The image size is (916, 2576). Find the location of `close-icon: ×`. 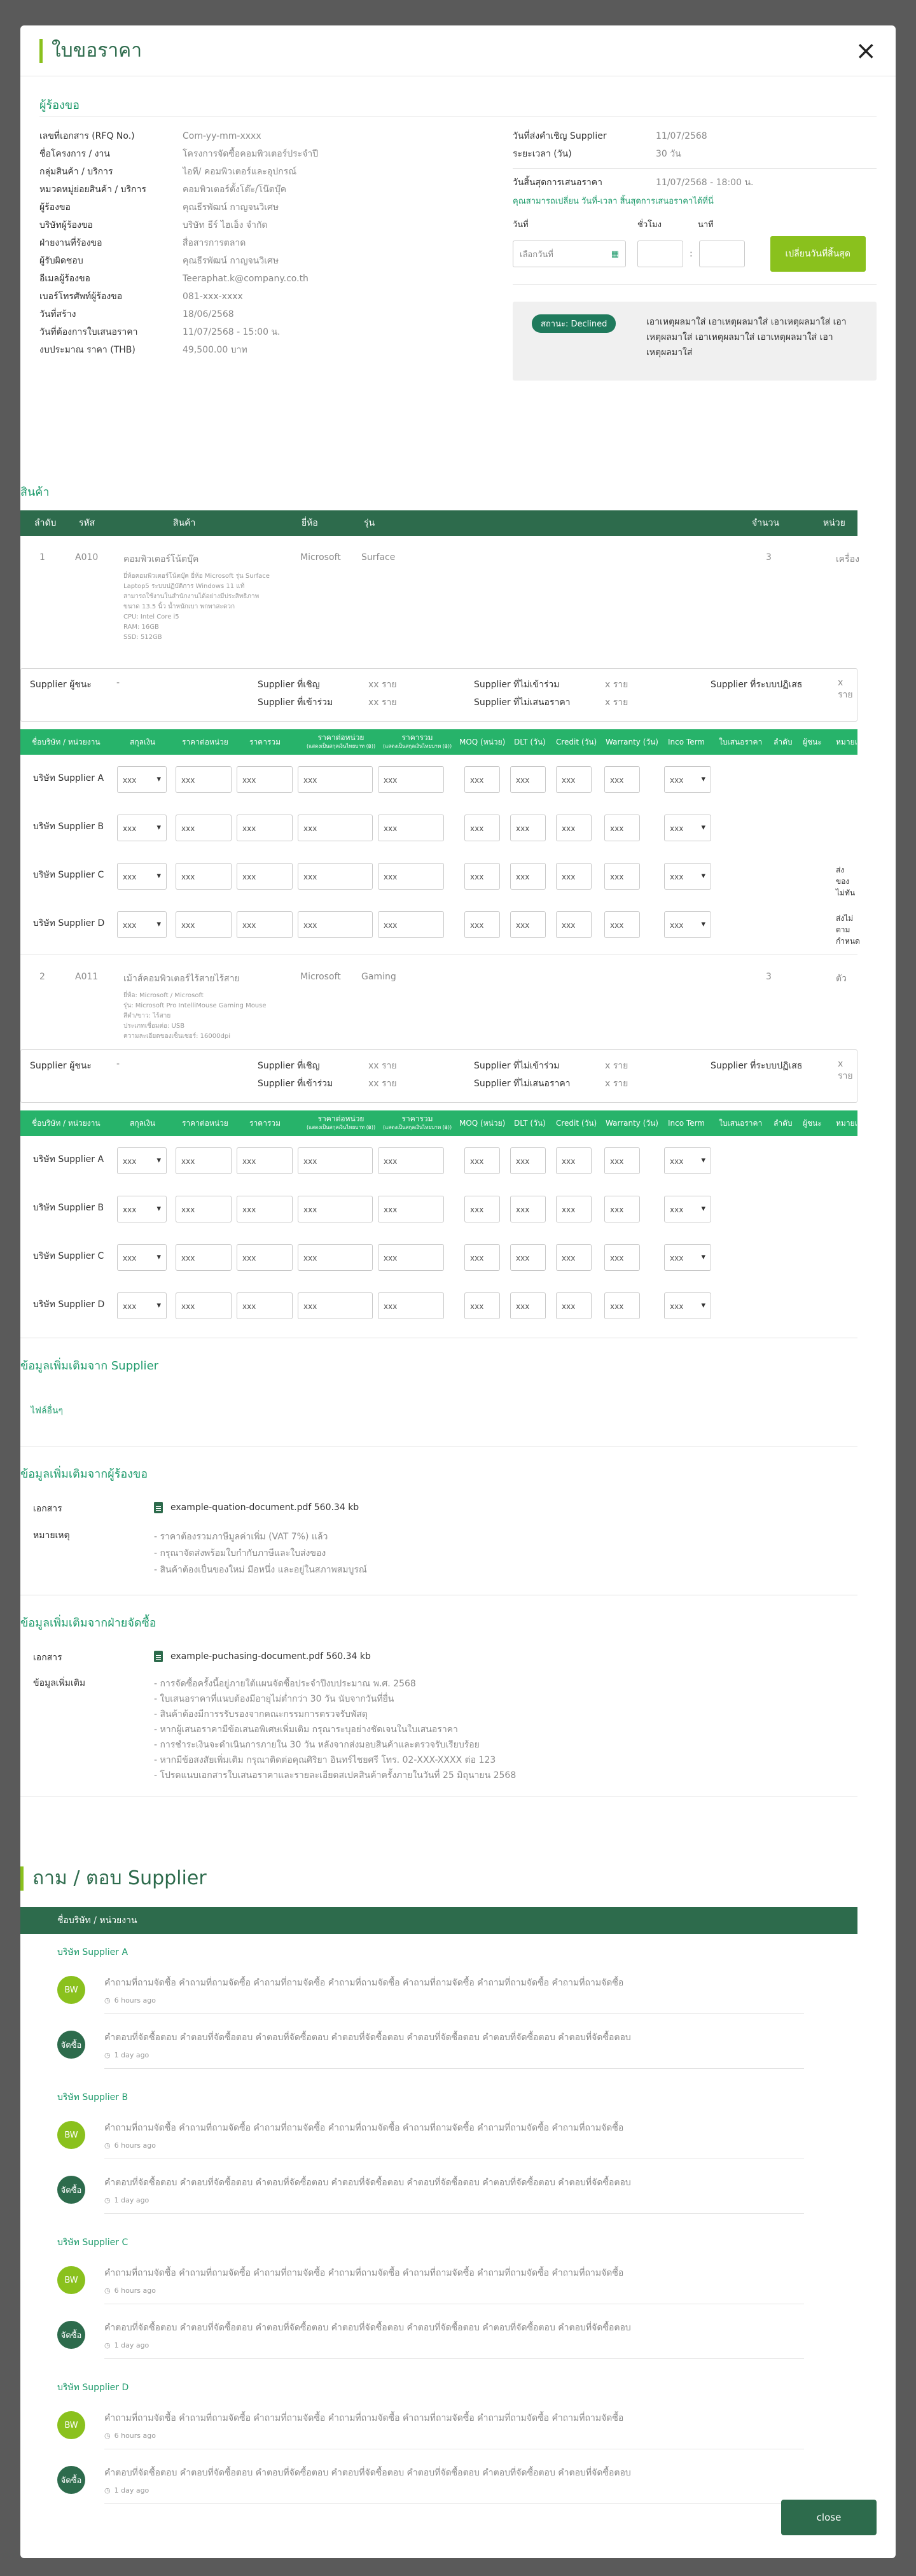

close-icon: × is located at coordinates (866, 51).